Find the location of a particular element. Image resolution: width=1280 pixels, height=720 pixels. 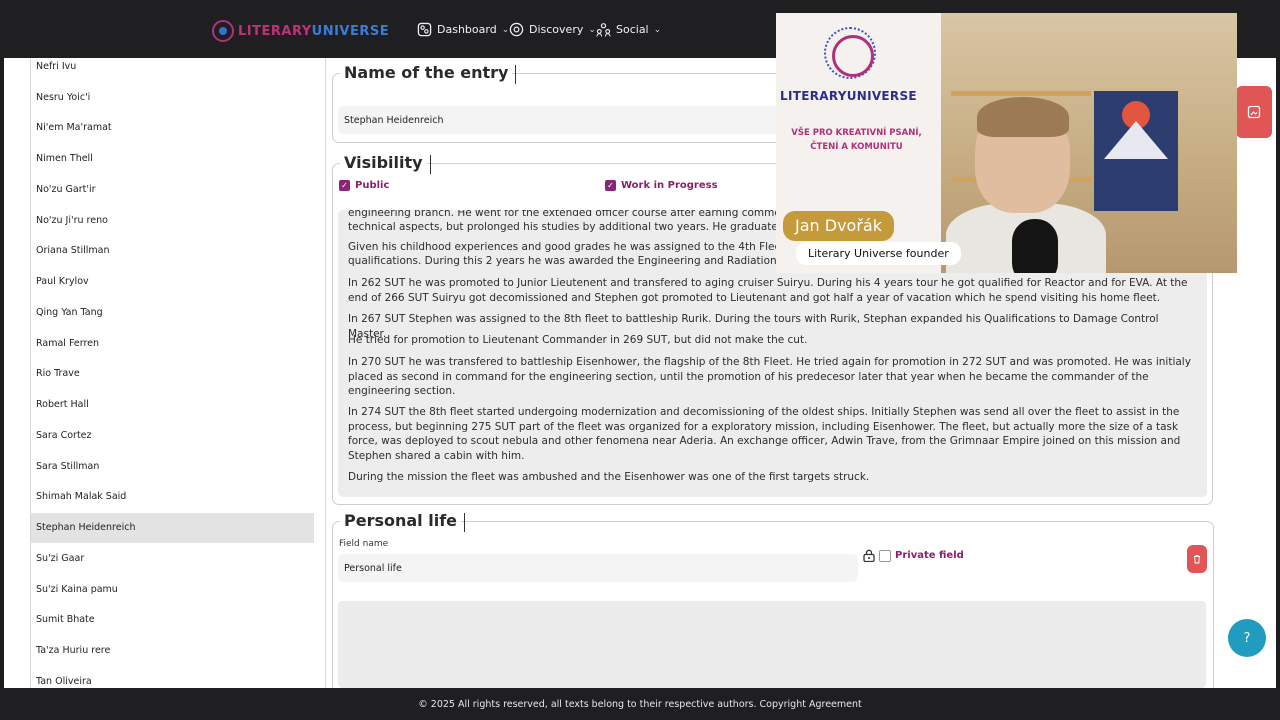

public-checkbox: ✓ Public is located at coordinates (364, 185).